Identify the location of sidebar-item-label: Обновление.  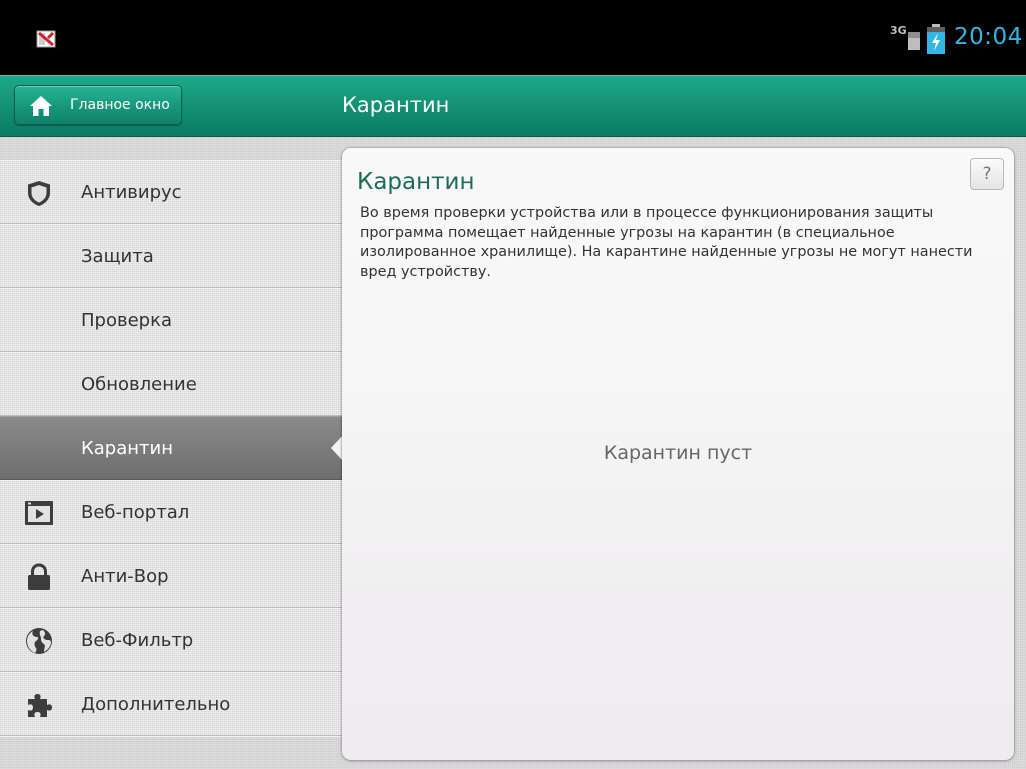
(139, 384).